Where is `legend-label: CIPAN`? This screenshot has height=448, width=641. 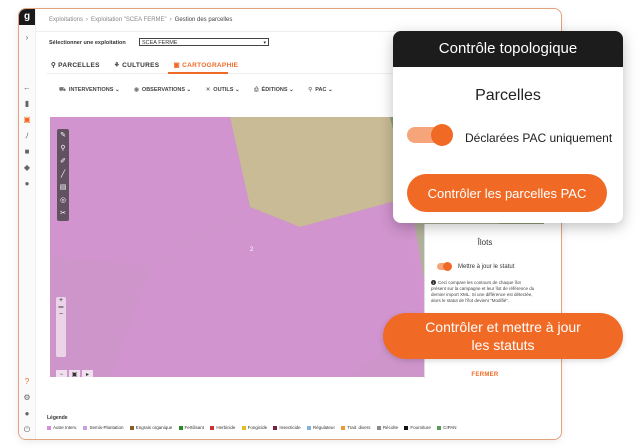 legend-label: CIPAN is located at coordinates (450, 427).